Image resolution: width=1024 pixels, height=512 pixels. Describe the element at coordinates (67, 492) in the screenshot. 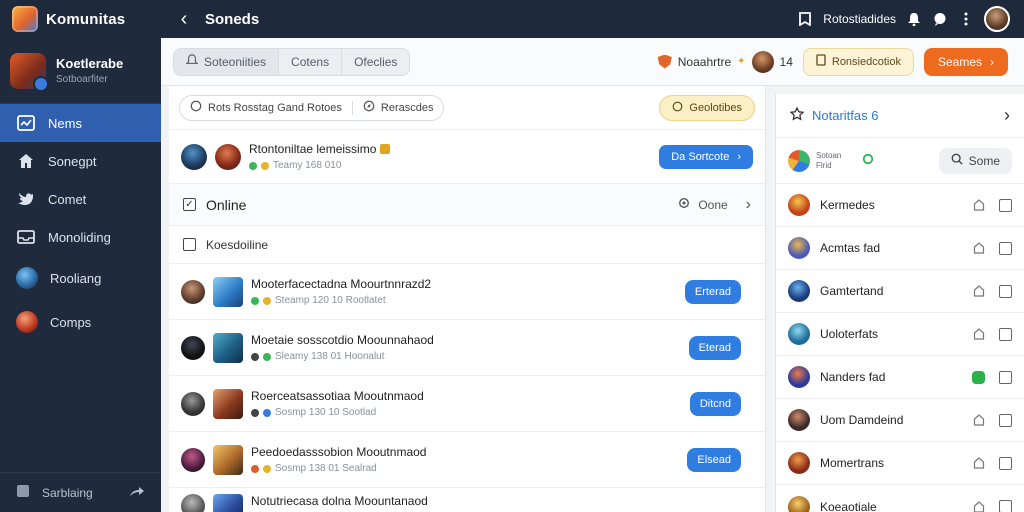

I see `sidebar-footer-label: Sarblaing` at that location.